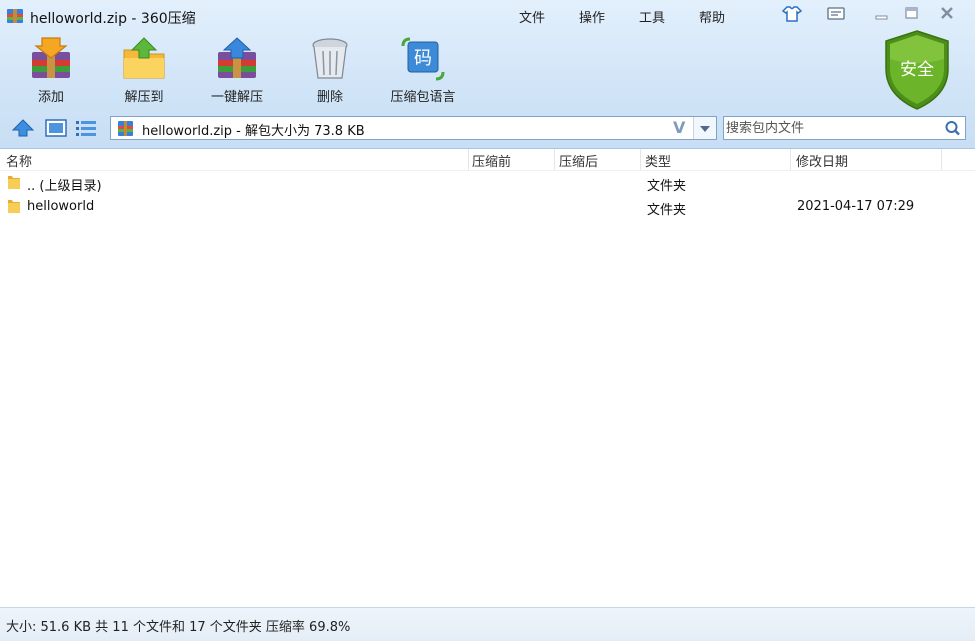 The height and width of the screenshot is (641, 975). Describe the element at coordinates (423, 97) in the screenshot. I see `archive-language-label: 压缩包语言` at that location.